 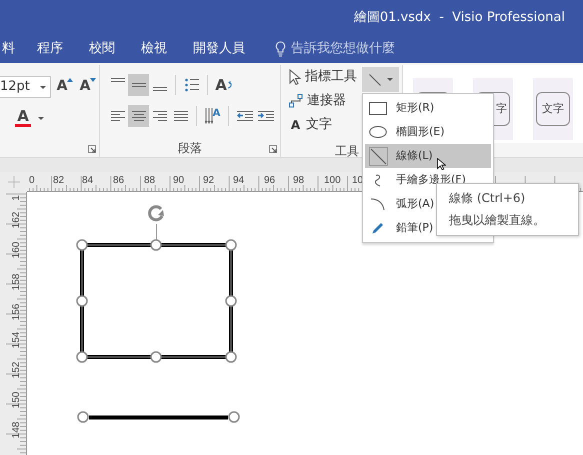 I want to click on tool-button: 文字, so click(x=319, y=124).